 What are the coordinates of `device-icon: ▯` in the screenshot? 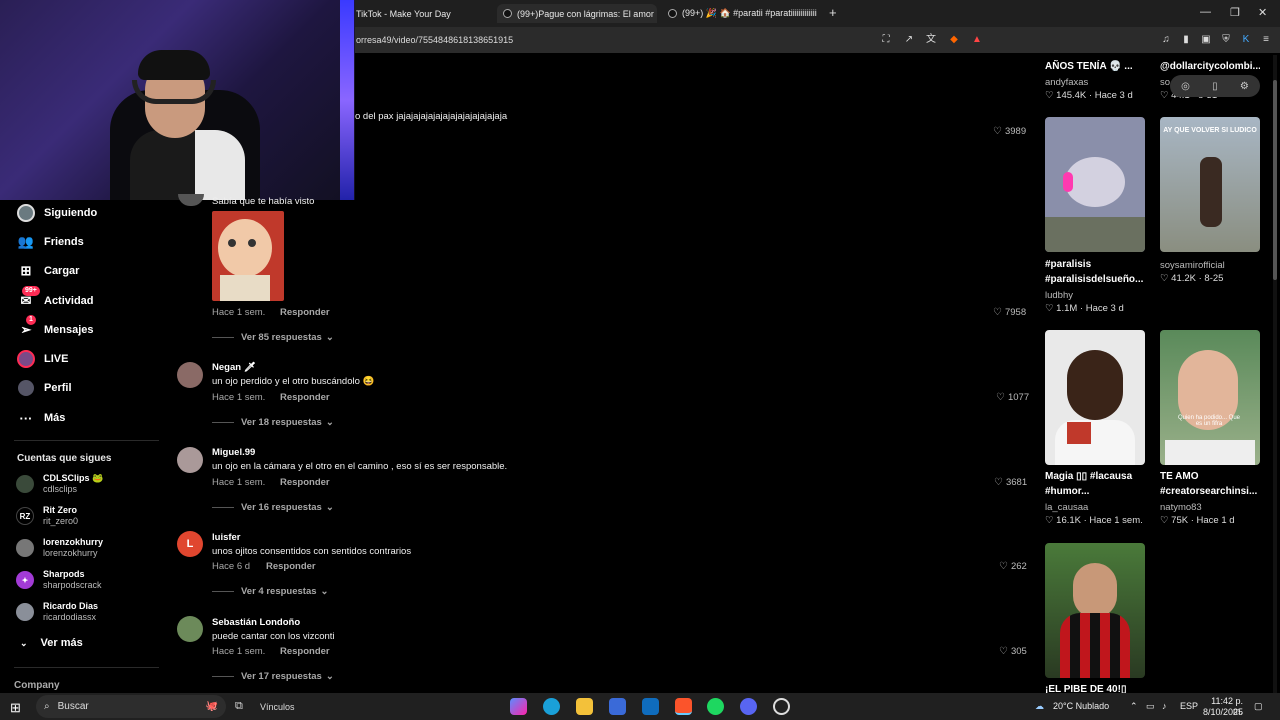 It's located at (1215, 86).